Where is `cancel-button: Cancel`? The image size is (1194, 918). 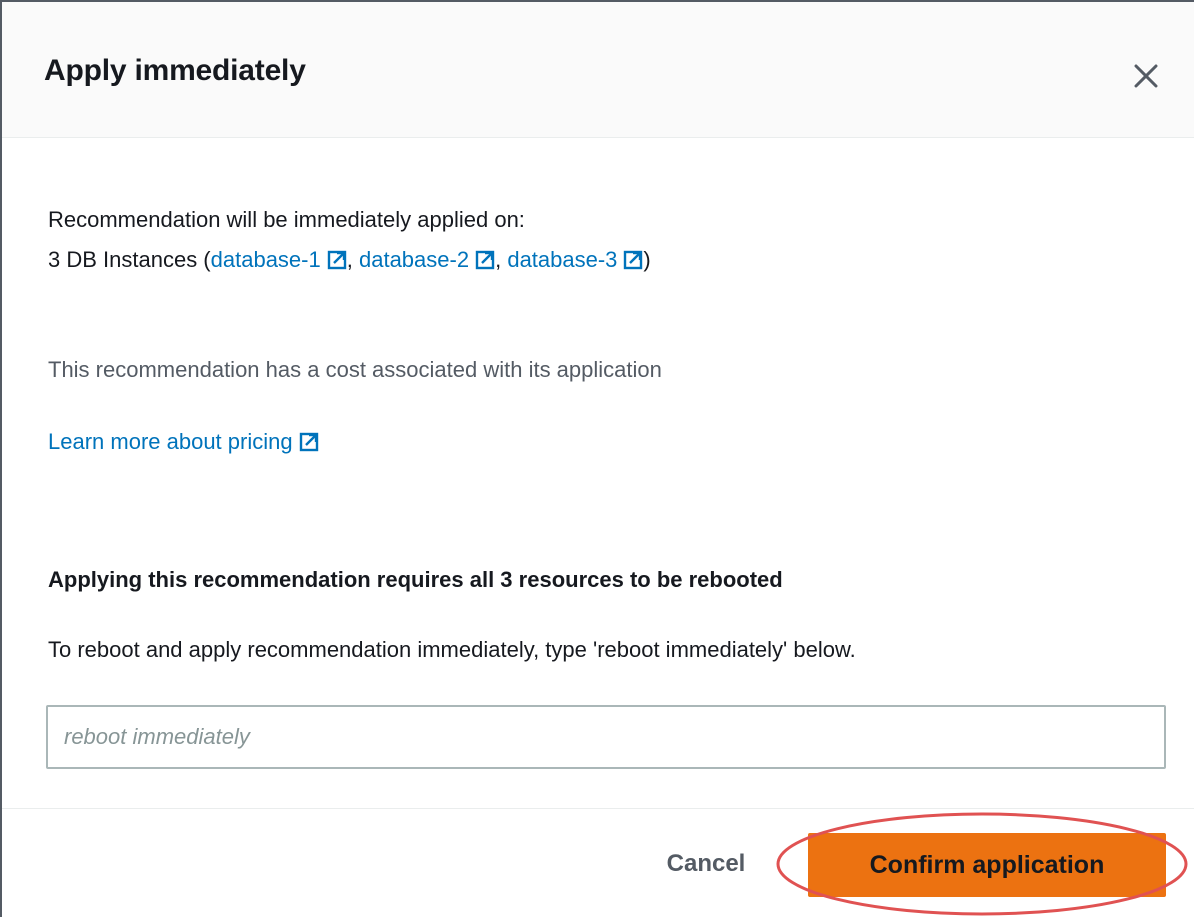
cancel-button: Cancel is located at coordinates (706, 864).